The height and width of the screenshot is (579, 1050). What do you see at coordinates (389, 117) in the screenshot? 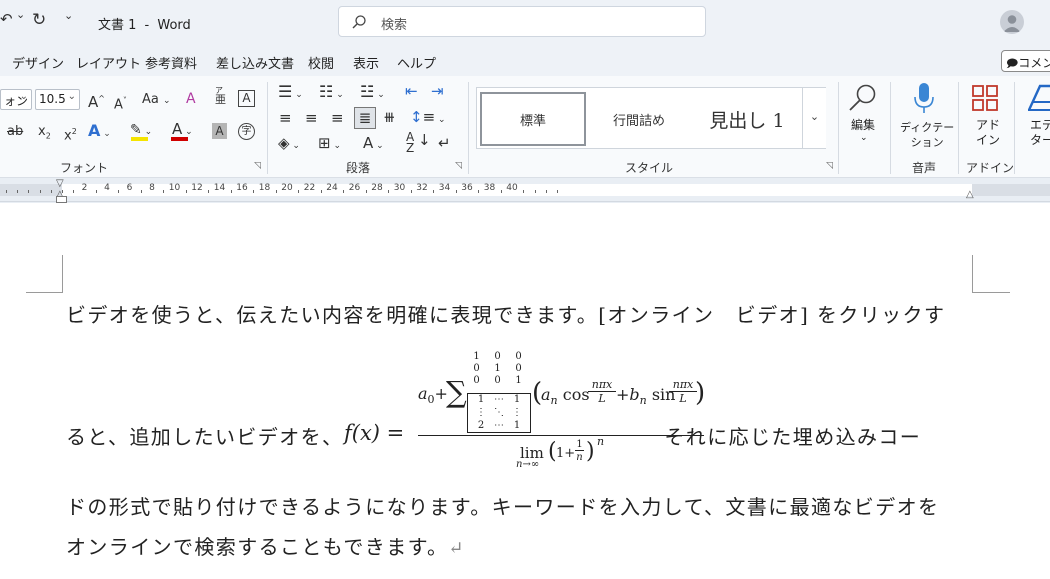
I see `distributed-icon: ⧻` at bounding box center [389, 117].